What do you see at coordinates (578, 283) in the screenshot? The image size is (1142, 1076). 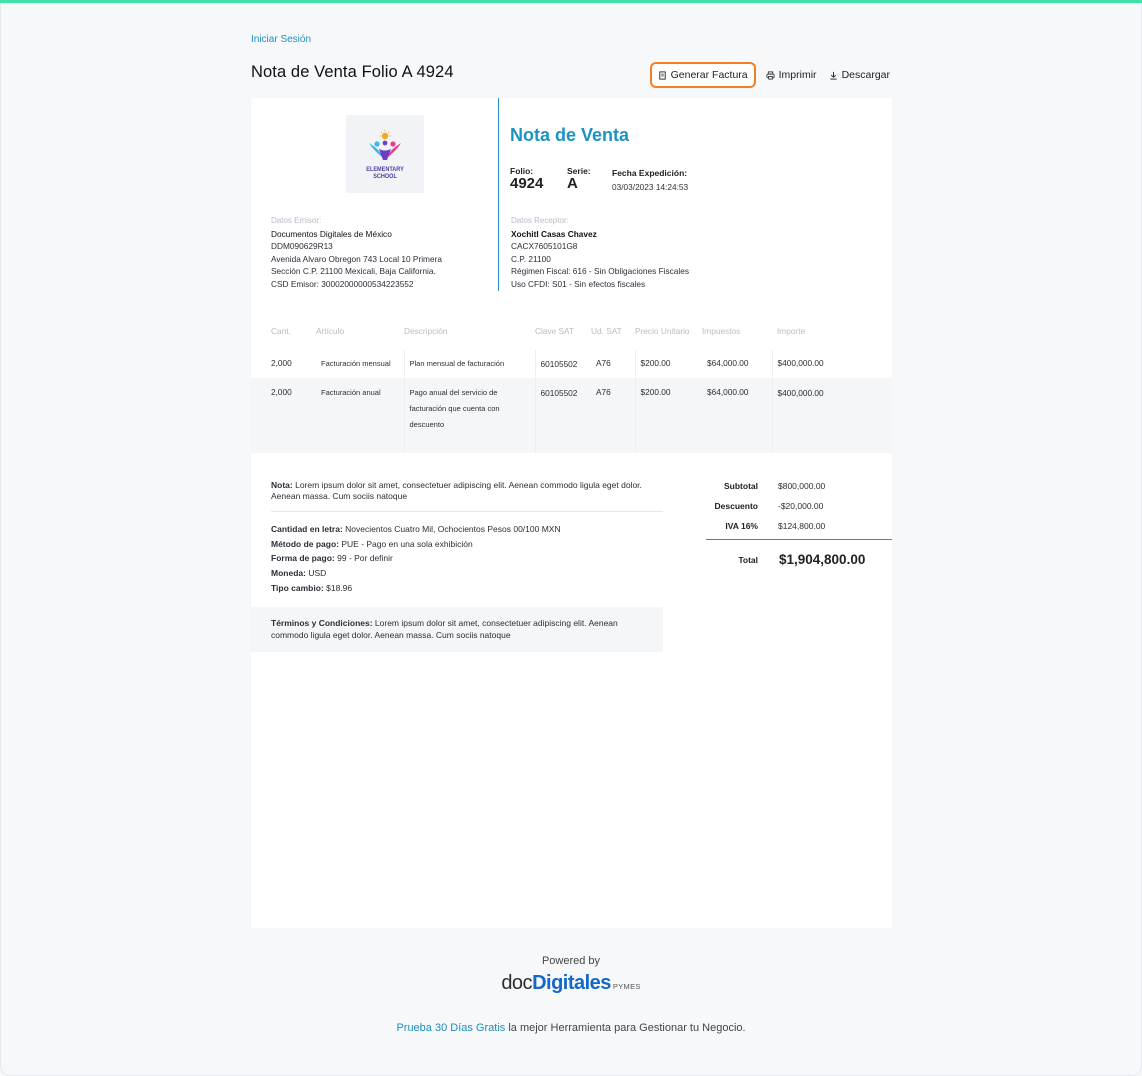 I see `receiver-uso-cfdi: Uso CFDI: S01 - Sin efectos fiscales` at bounding box center [578, 283].